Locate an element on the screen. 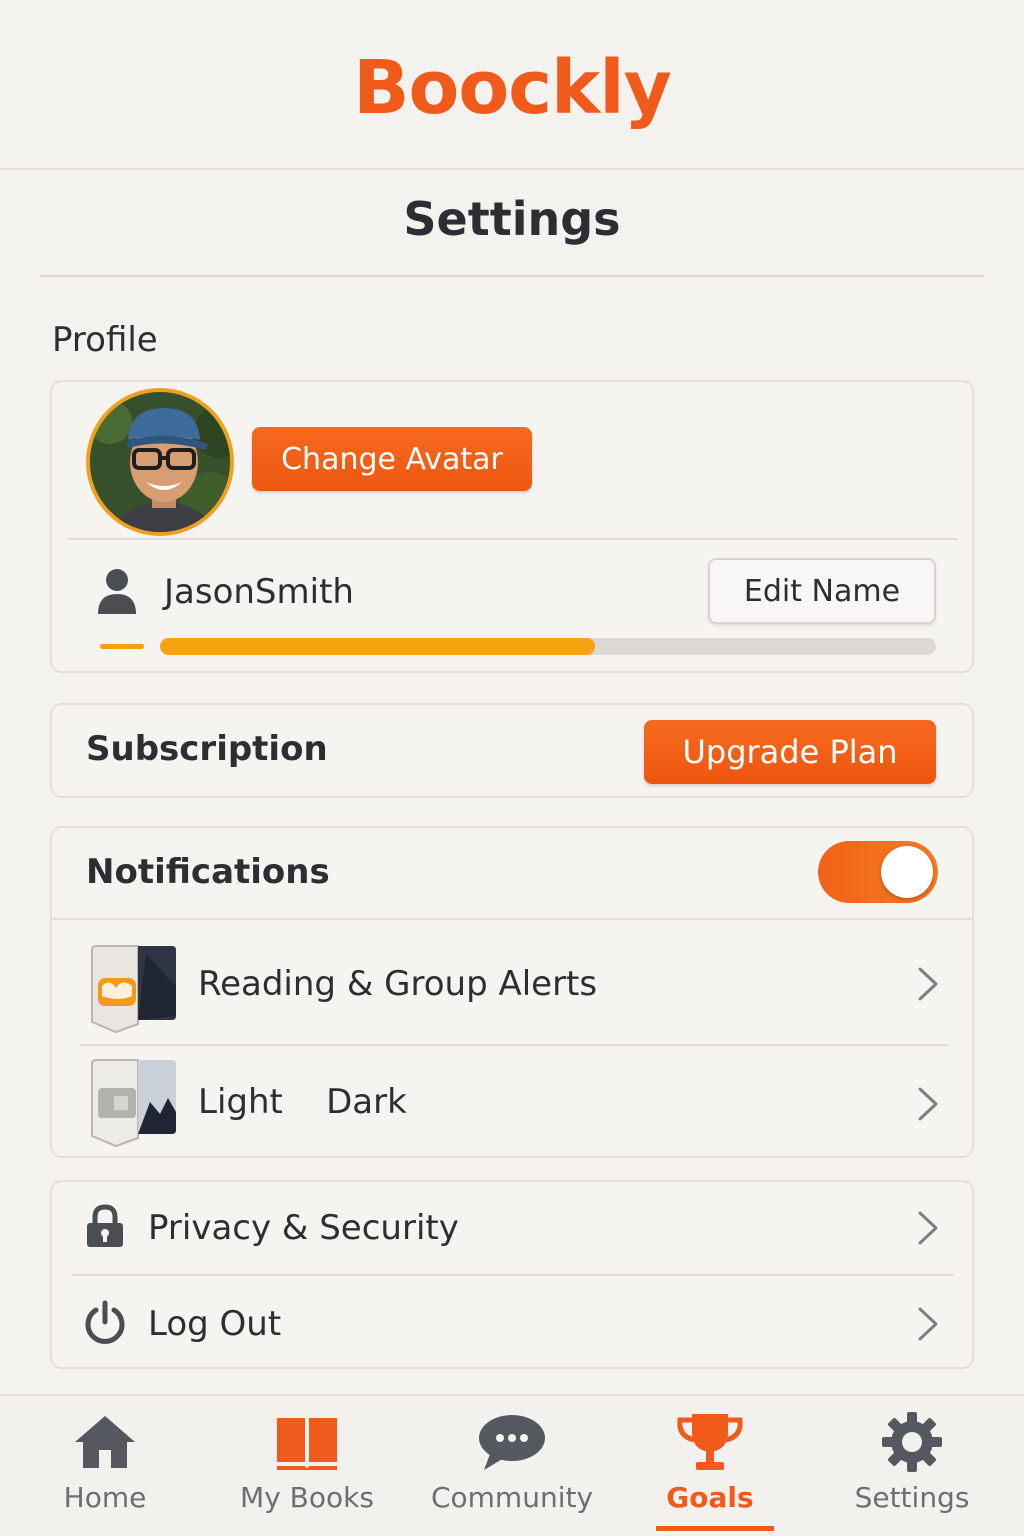  username-text: JasonSmith is located at coordinates (259, 592).